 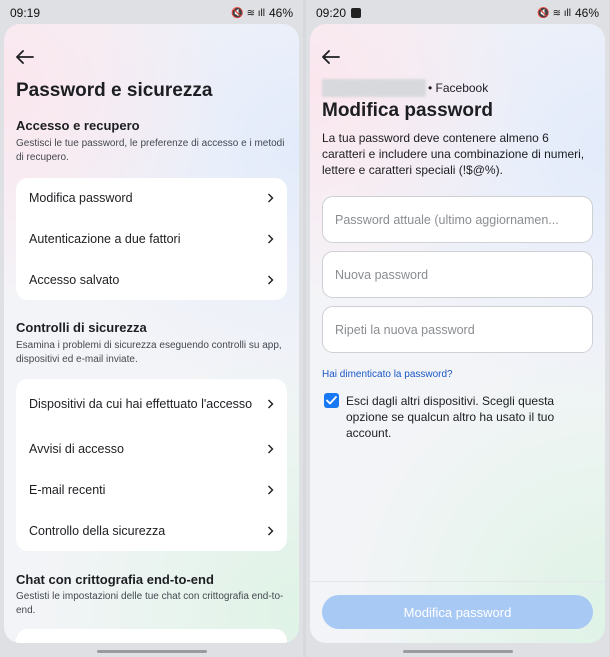 I want to click on new-password-field, so click(x=457, y=274).